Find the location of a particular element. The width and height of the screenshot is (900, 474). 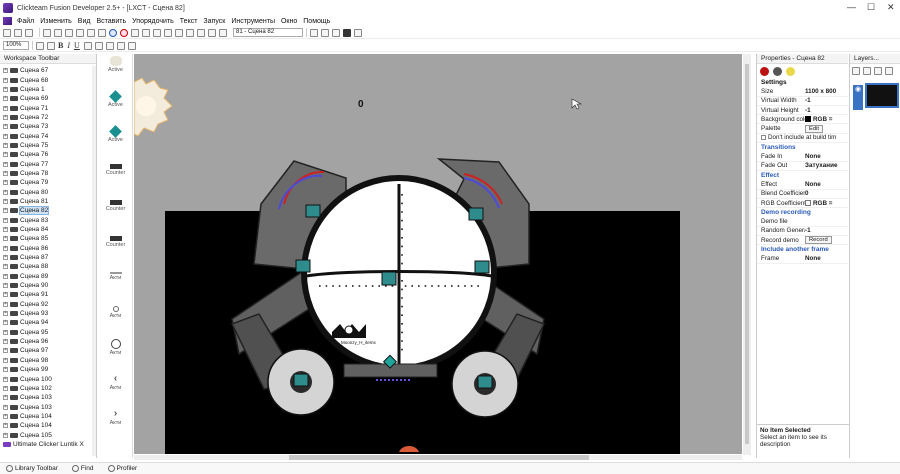

prop-blend: Blend Coefficient 0 is located at coordinates (802, 194).